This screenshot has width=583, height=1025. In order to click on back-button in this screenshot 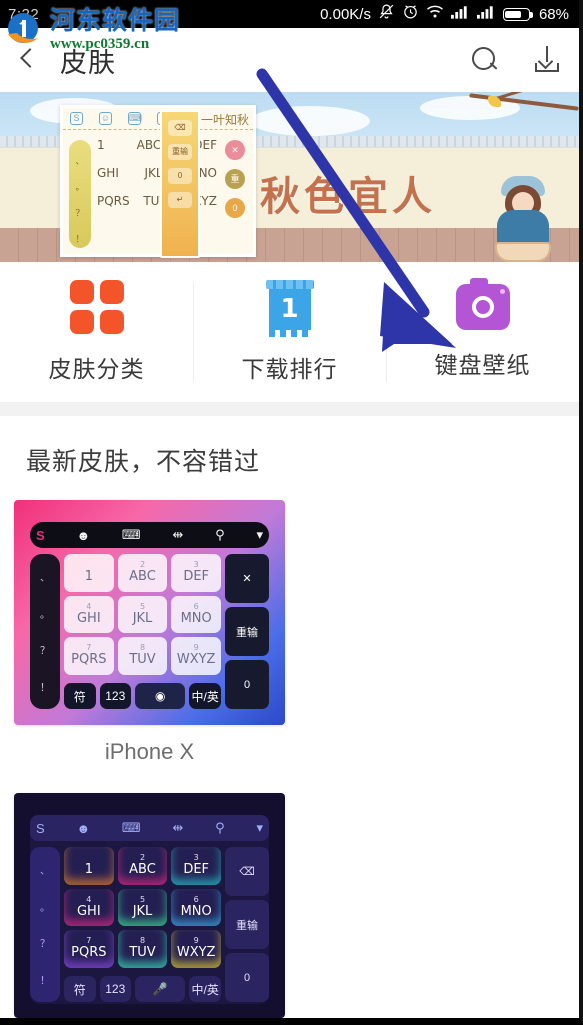, I will do `click(29, 60)`.